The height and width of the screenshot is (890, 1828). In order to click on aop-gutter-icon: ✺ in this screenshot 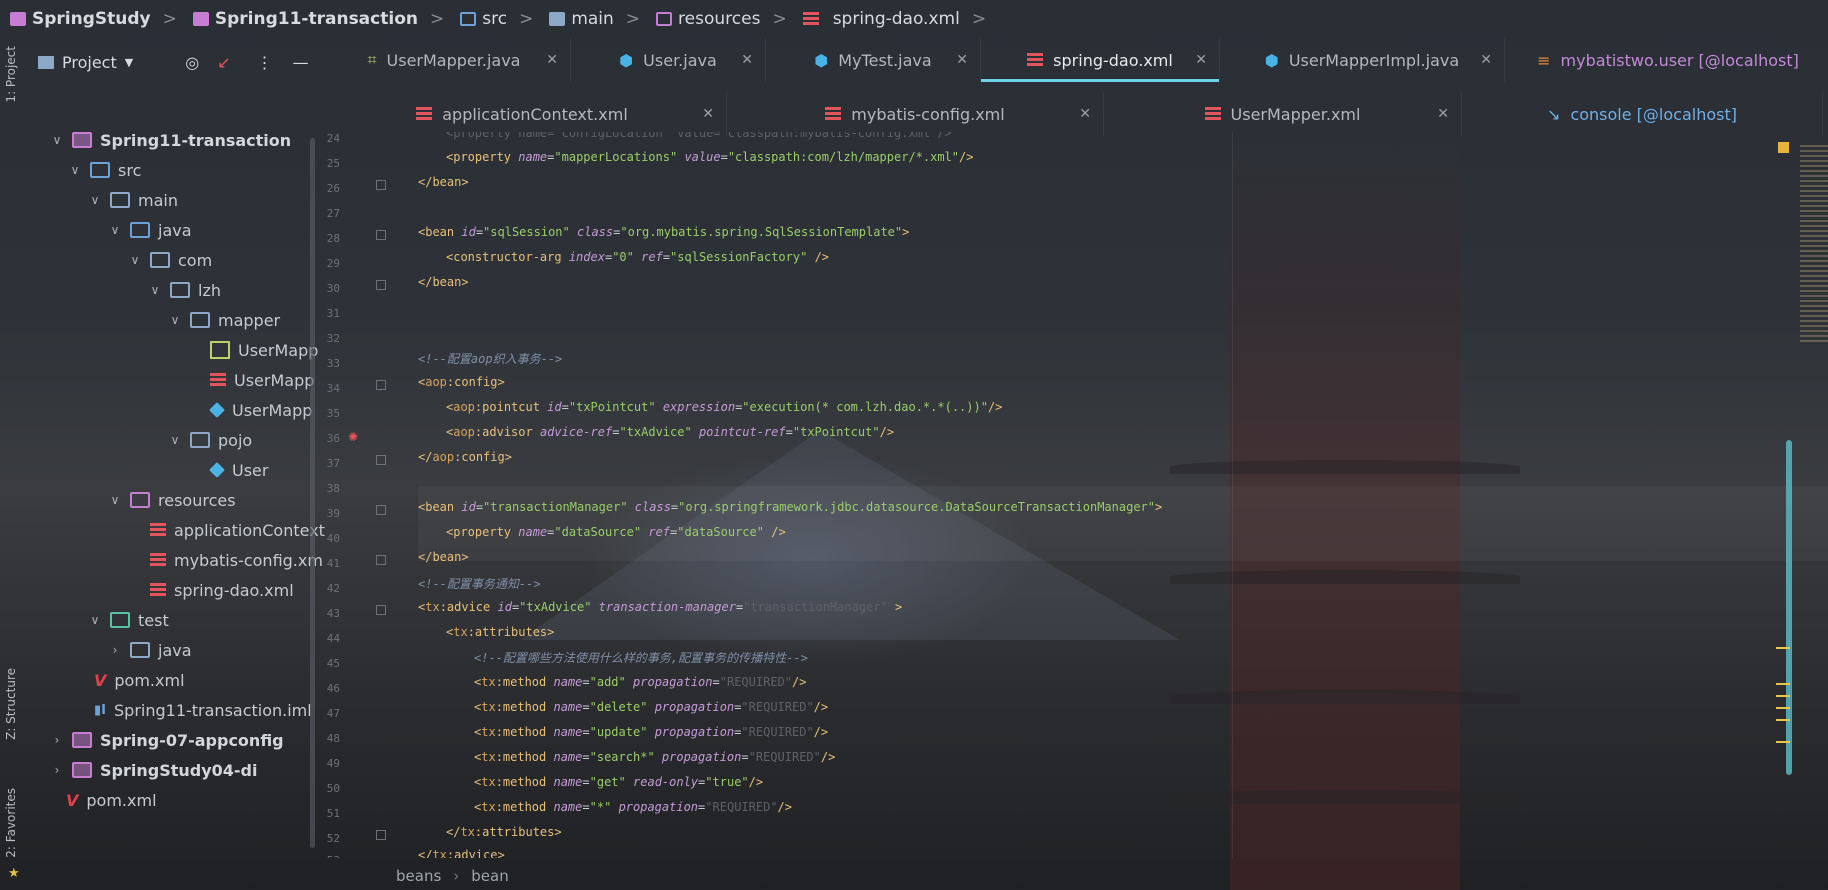, I will do `click(353, 437)`.